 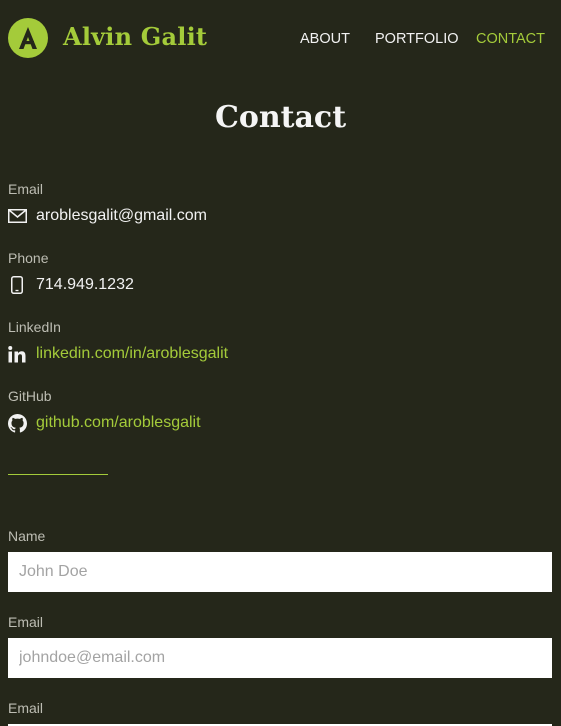 I want to click on section-divider, so click(x=58, y=474).